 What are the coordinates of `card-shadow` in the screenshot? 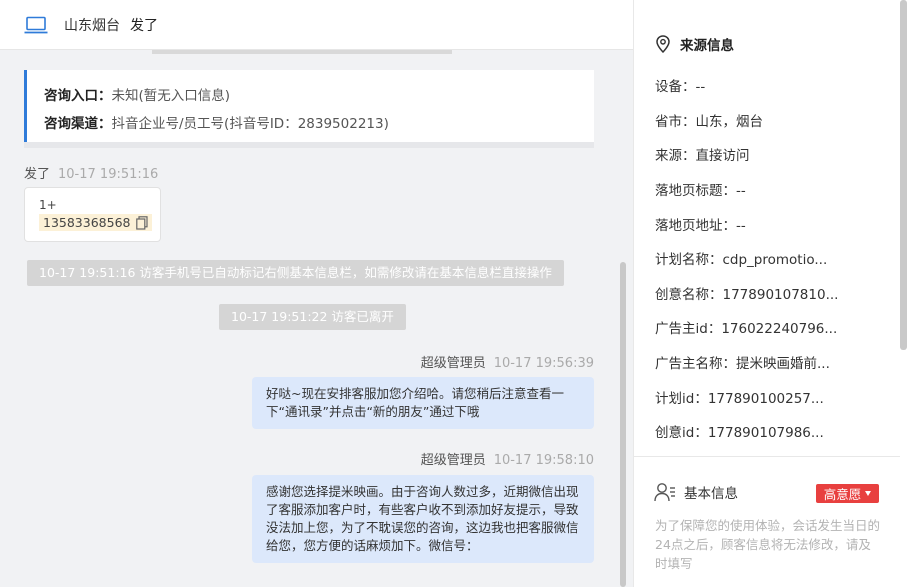 It's located at (309, 145).